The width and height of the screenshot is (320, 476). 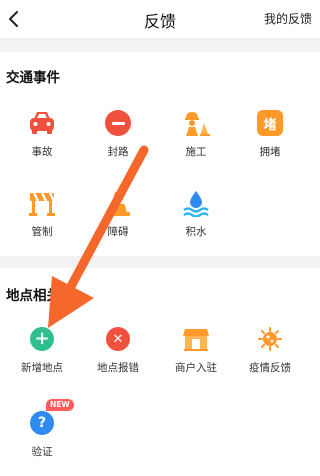 What do you see at coordinates (270, 152) in the screenshot?
I see `item-label: 拥堵` at bounding box center [270, 152].